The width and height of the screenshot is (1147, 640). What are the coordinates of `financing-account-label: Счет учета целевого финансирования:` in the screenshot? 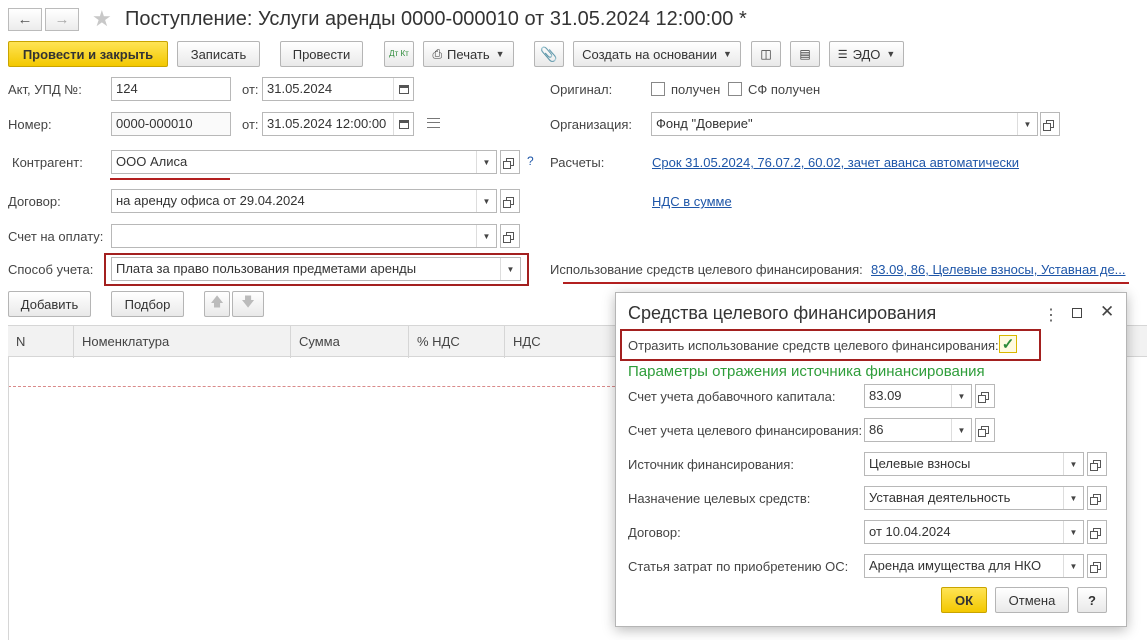 It's located at (745, 430).